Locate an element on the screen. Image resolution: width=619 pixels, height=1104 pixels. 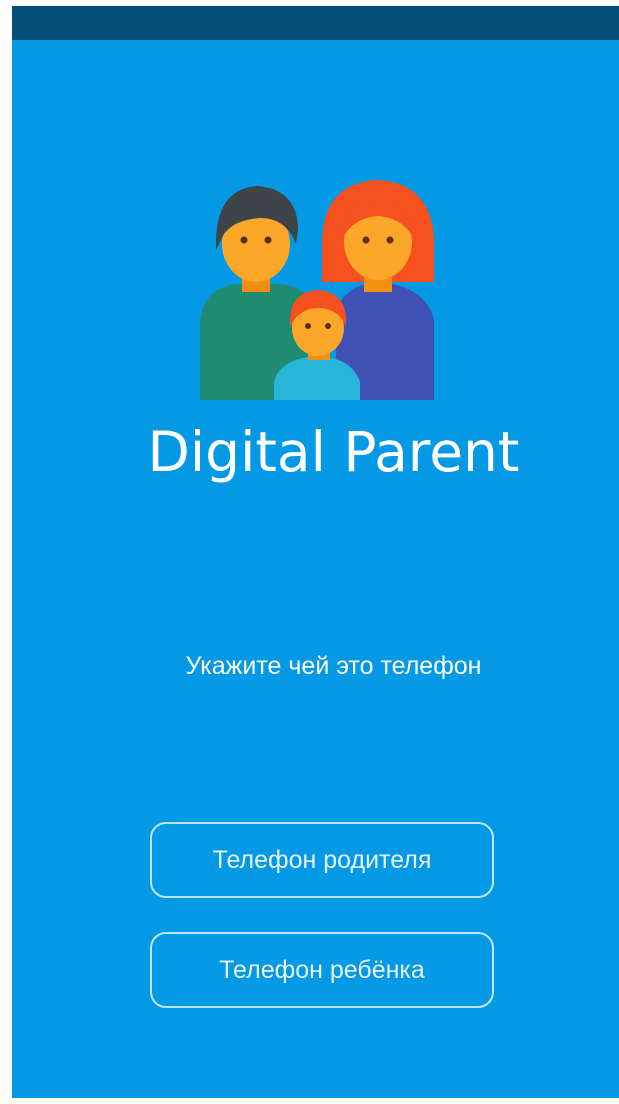
phone-owner-prompt: Укажите чей это телефон is located at coordinates (333, 666).